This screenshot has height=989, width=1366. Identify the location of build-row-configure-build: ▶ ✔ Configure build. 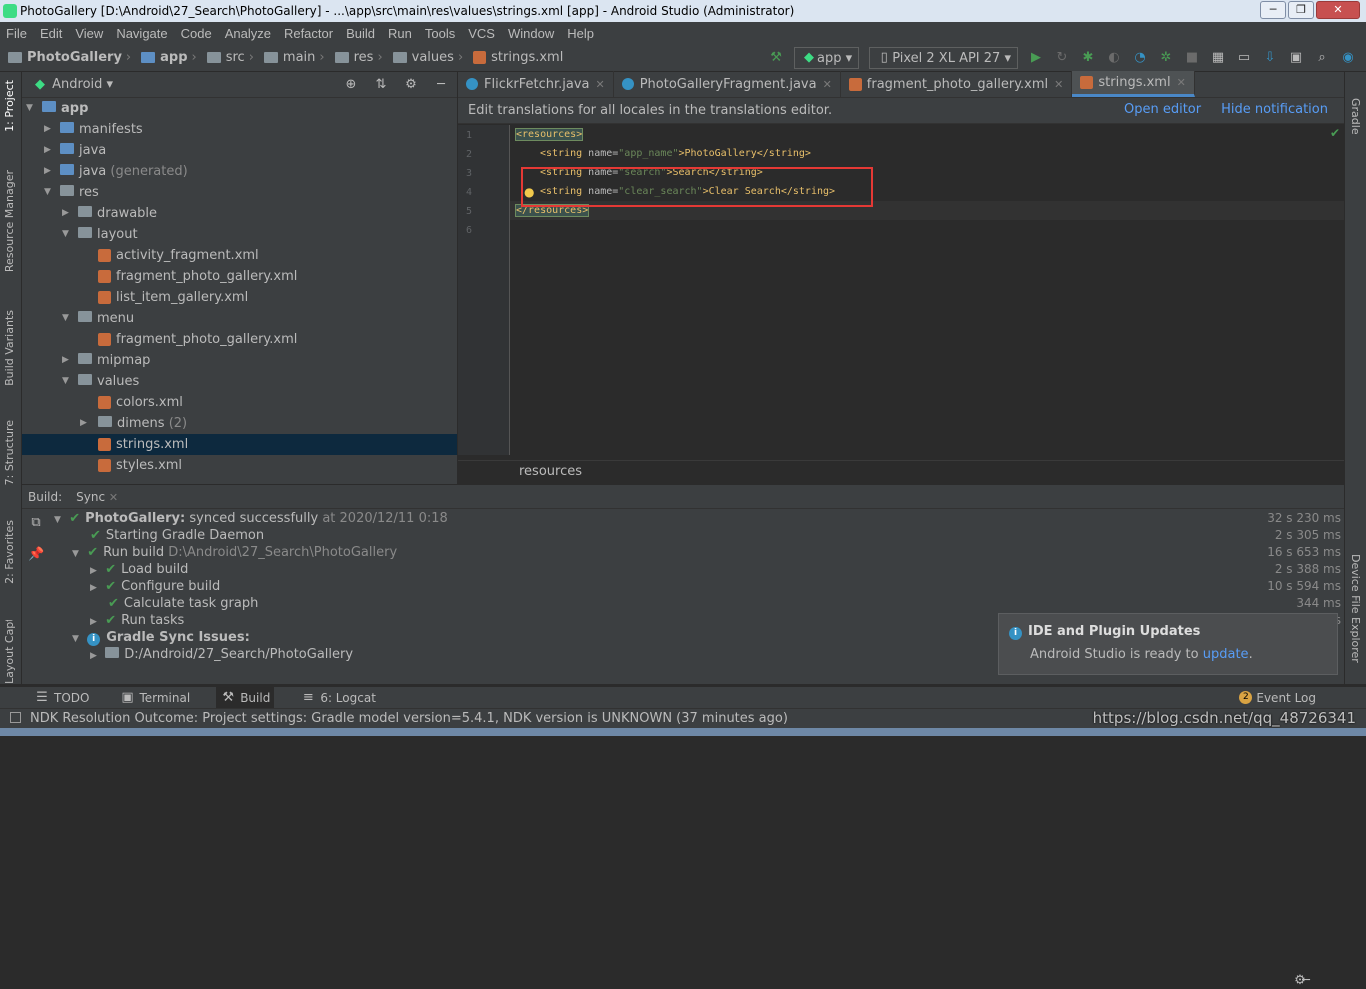
(155, 586).